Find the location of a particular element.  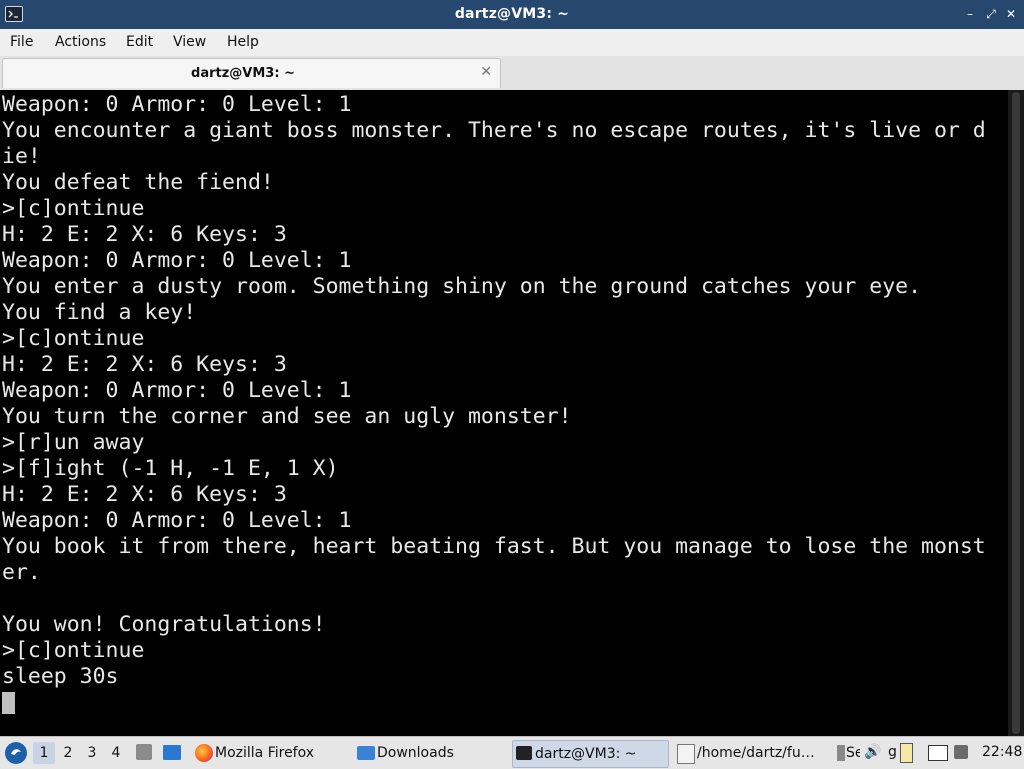

terminal-line: >[r]un away is located at coordinates (73, 442).